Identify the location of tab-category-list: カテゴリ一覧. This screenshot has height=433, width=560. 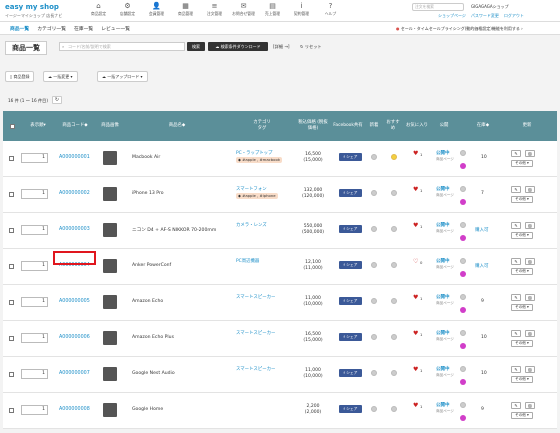
(51, 28).